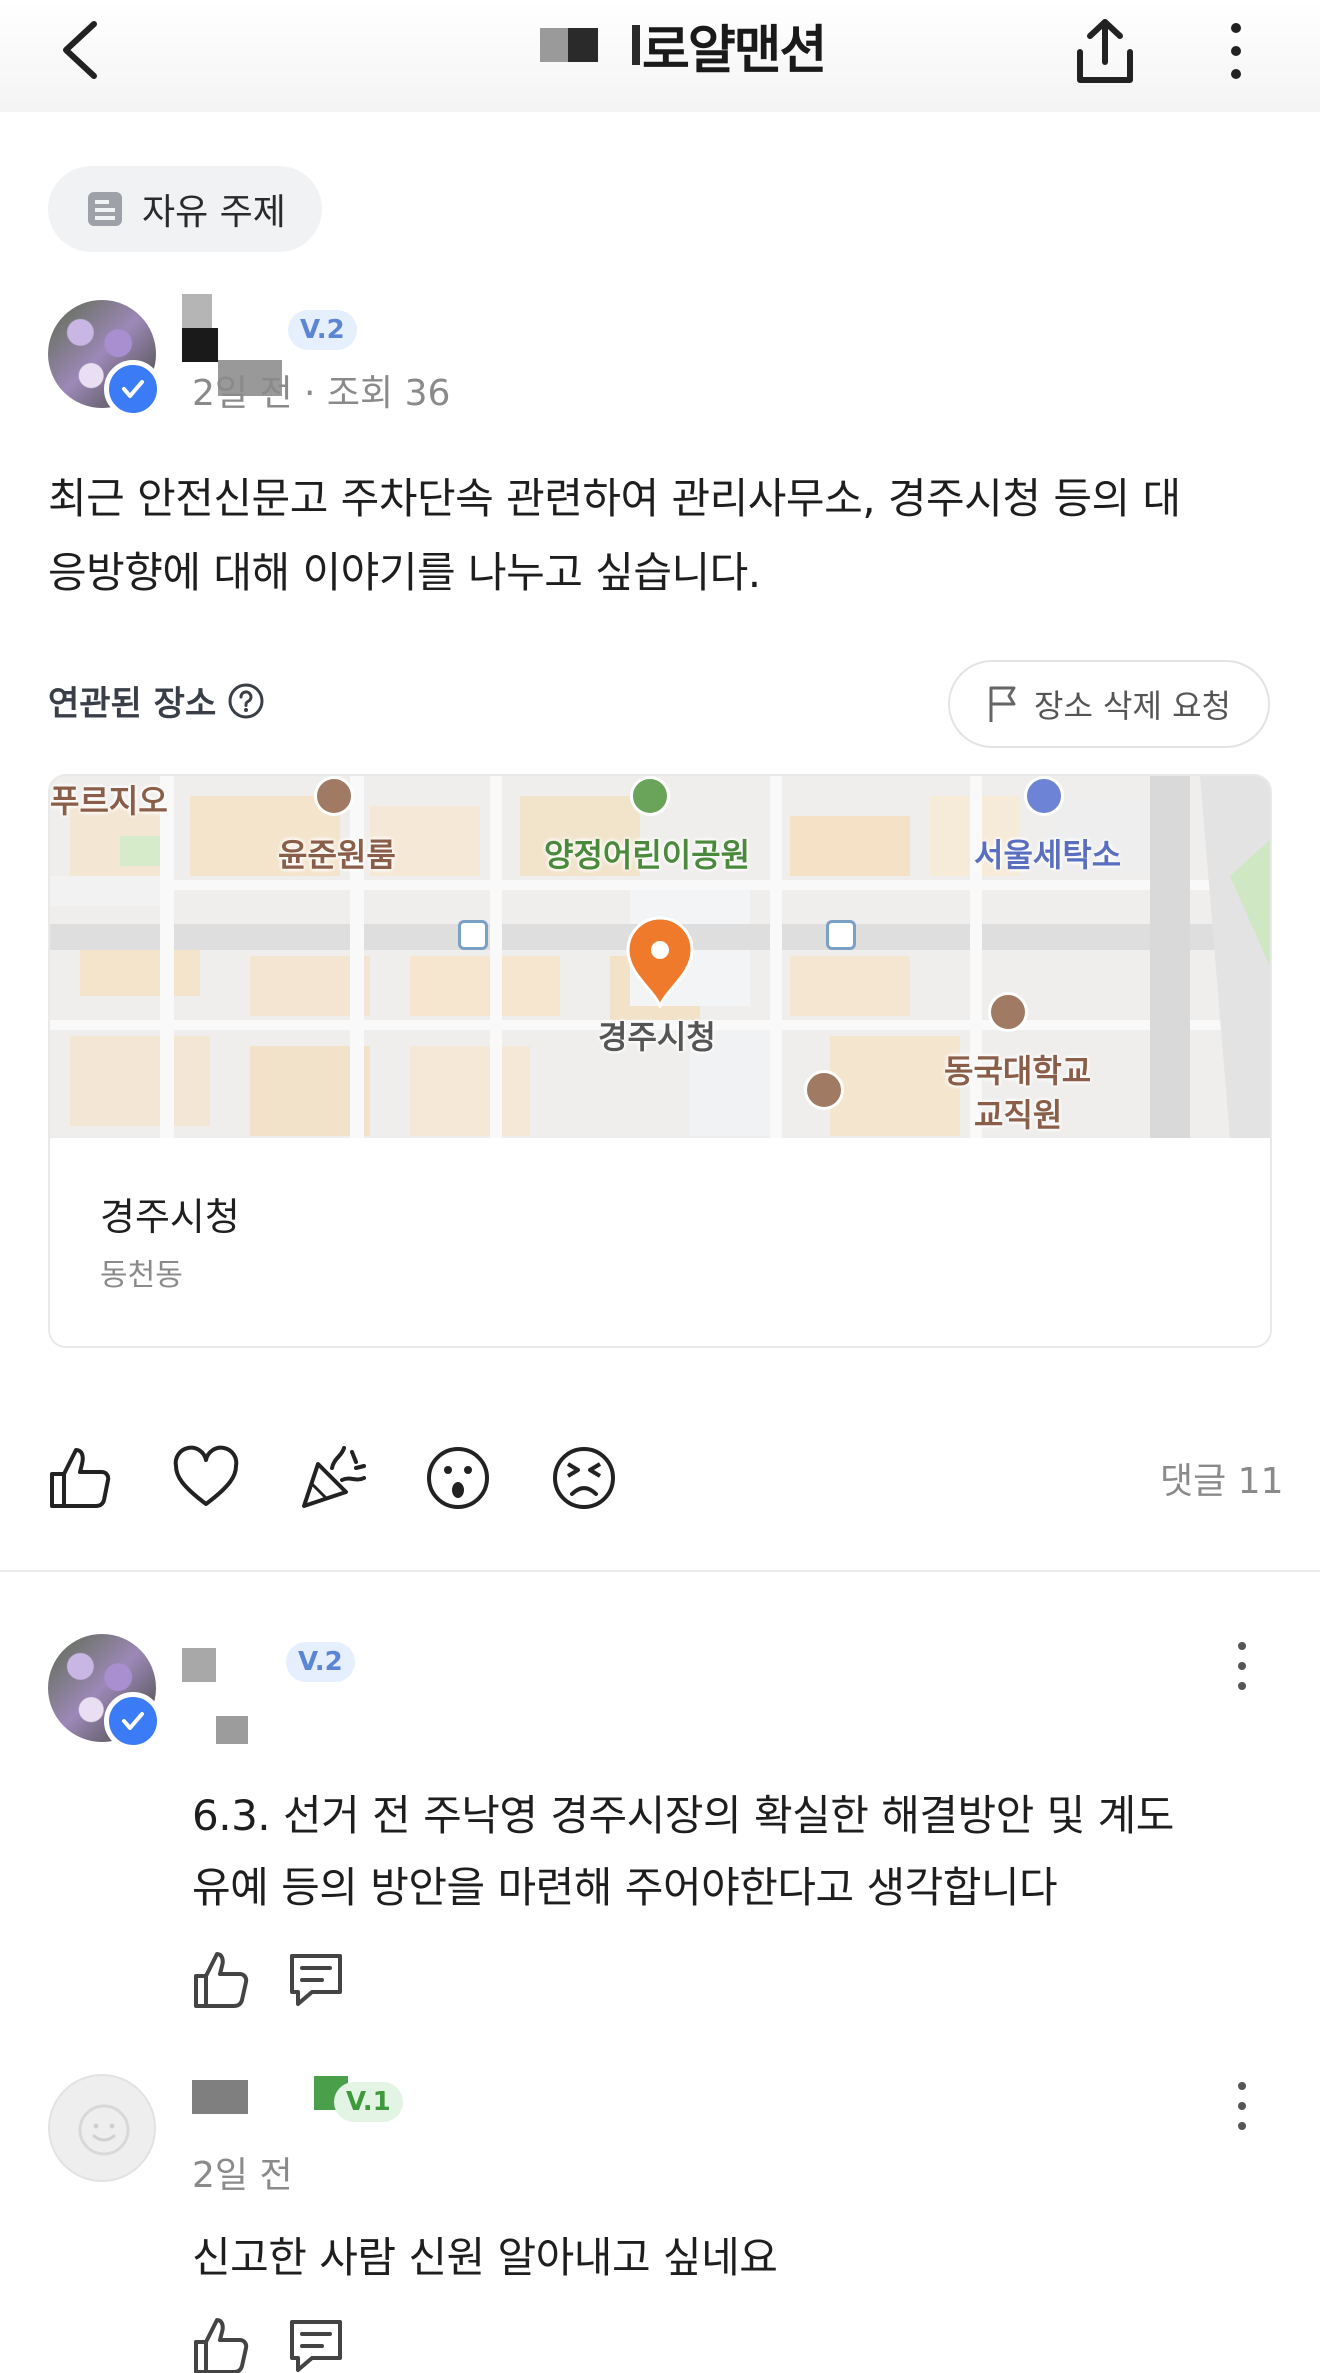  I want to click on comment-body: 신고한 사람 신원 알아내고 싶네요, so click(485, 2258).